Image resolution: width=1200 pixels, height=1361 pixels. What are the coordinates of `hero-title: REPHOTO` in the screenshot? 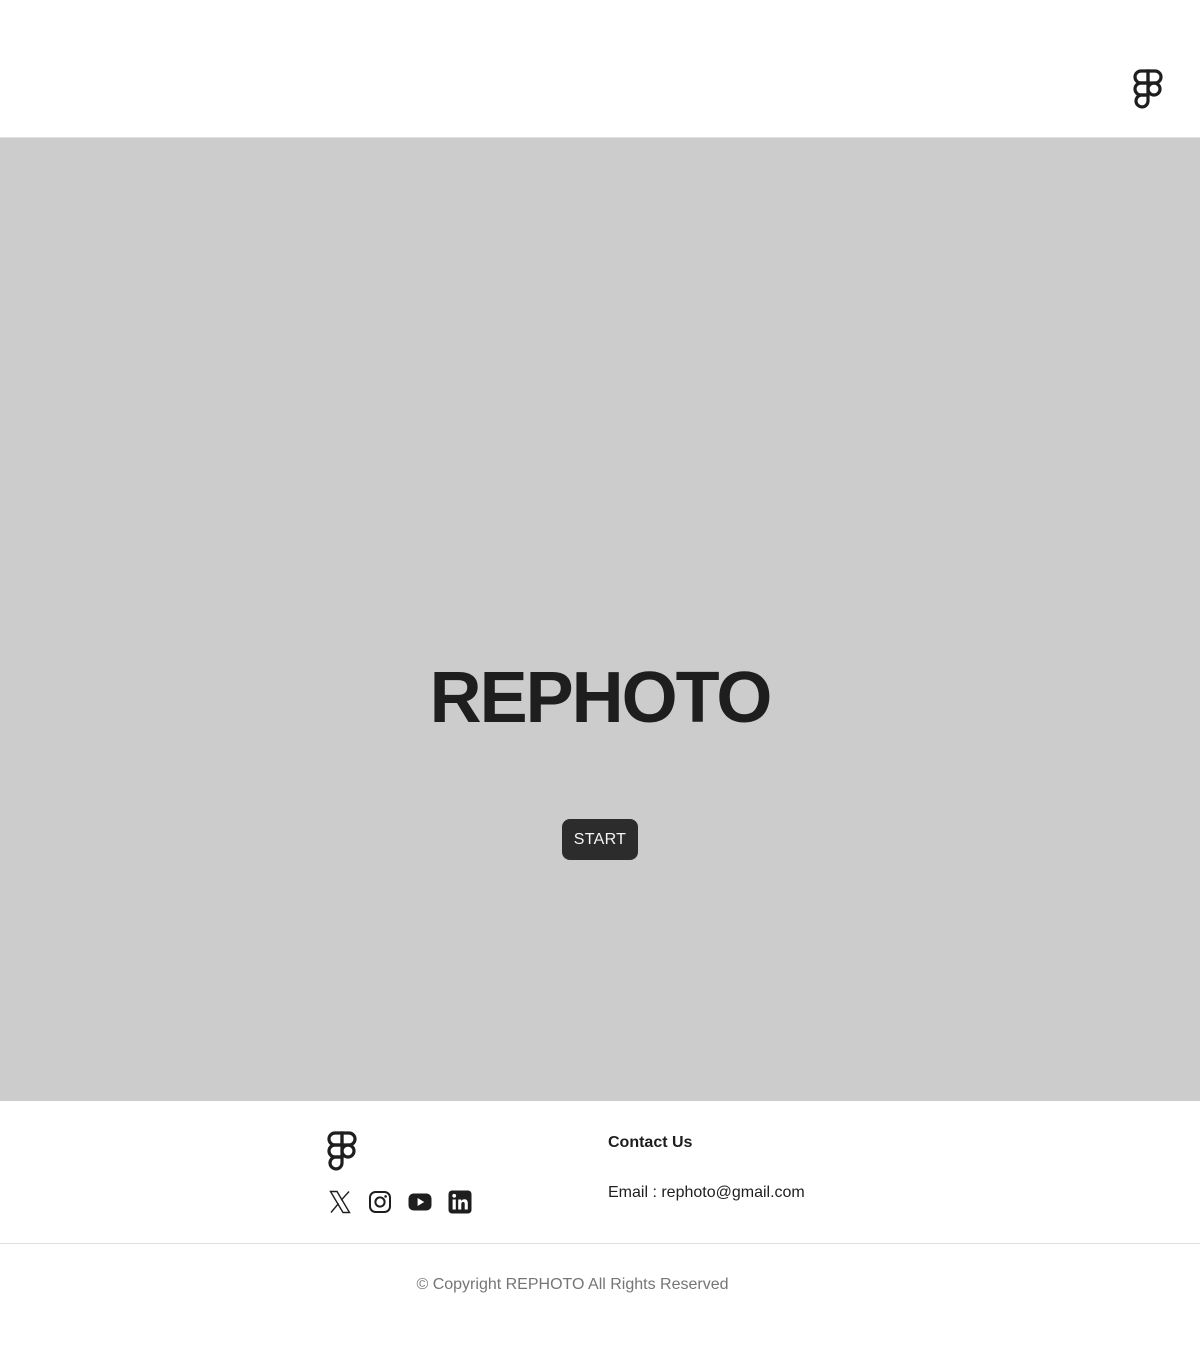 It's located at (601, 698).